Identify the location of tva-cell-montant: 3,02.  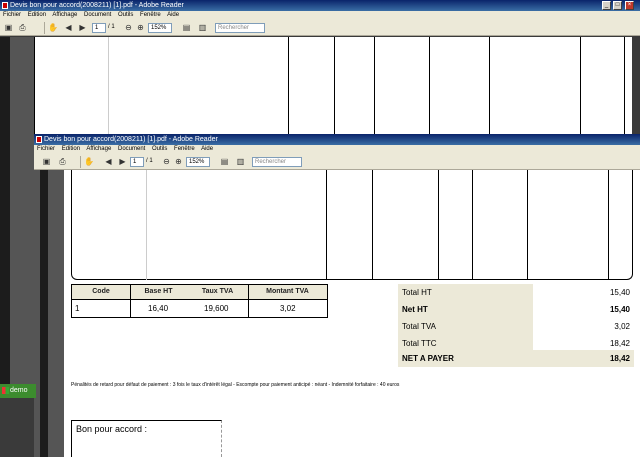
(288, 308).